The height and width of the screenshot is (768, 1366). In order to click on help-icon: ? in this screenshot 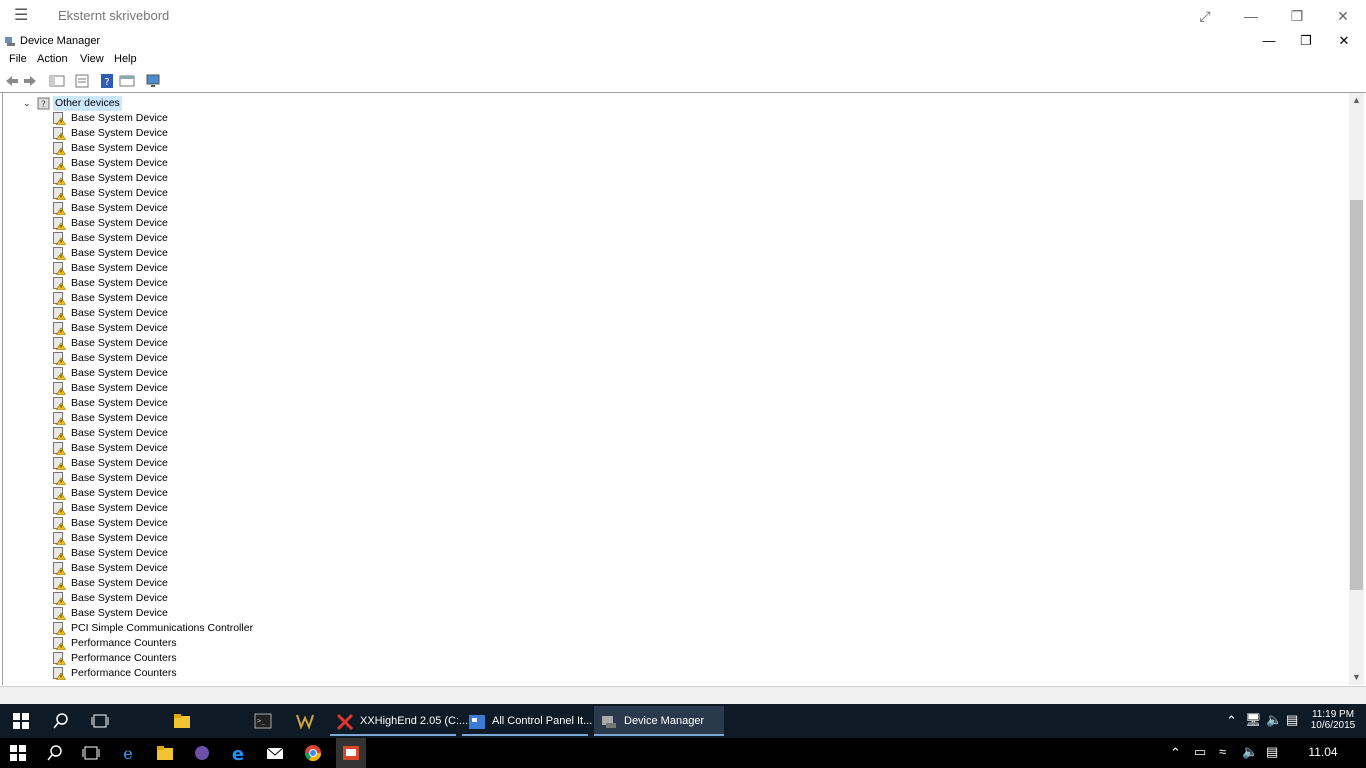, I will do `click(107, 81)`.